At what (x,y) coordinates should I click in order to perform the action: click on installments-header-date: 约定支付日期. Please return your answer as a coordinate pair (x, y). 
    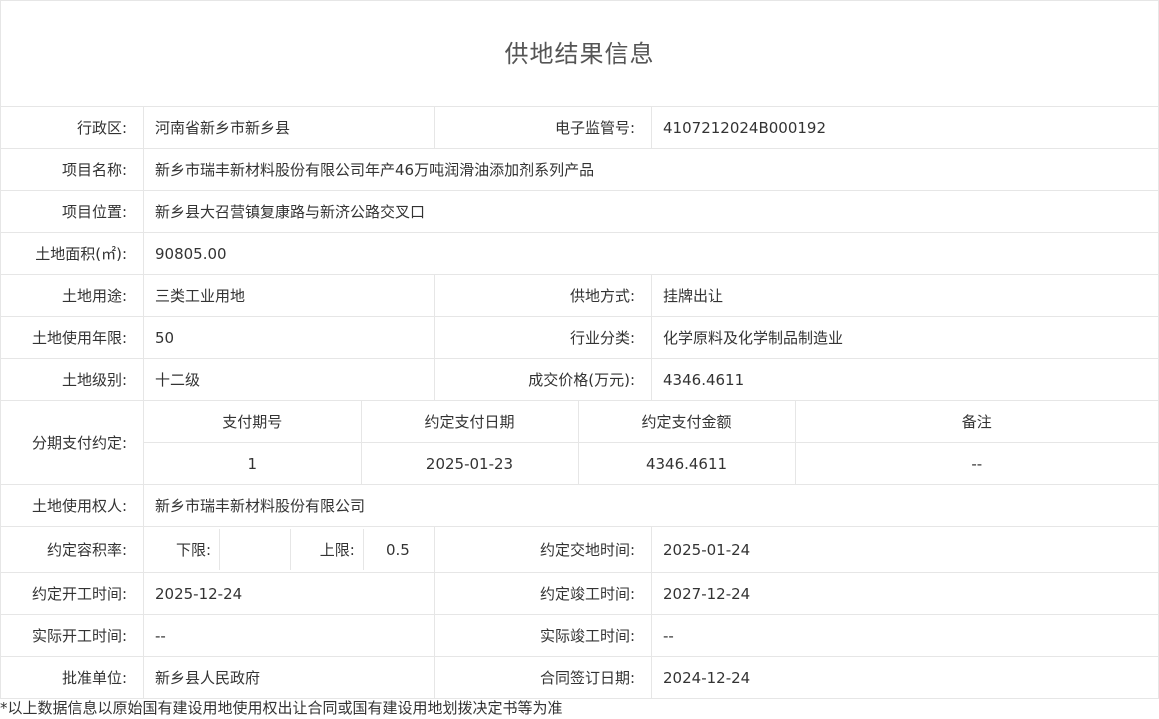
    Looking at the image, I should click on (469, 422).